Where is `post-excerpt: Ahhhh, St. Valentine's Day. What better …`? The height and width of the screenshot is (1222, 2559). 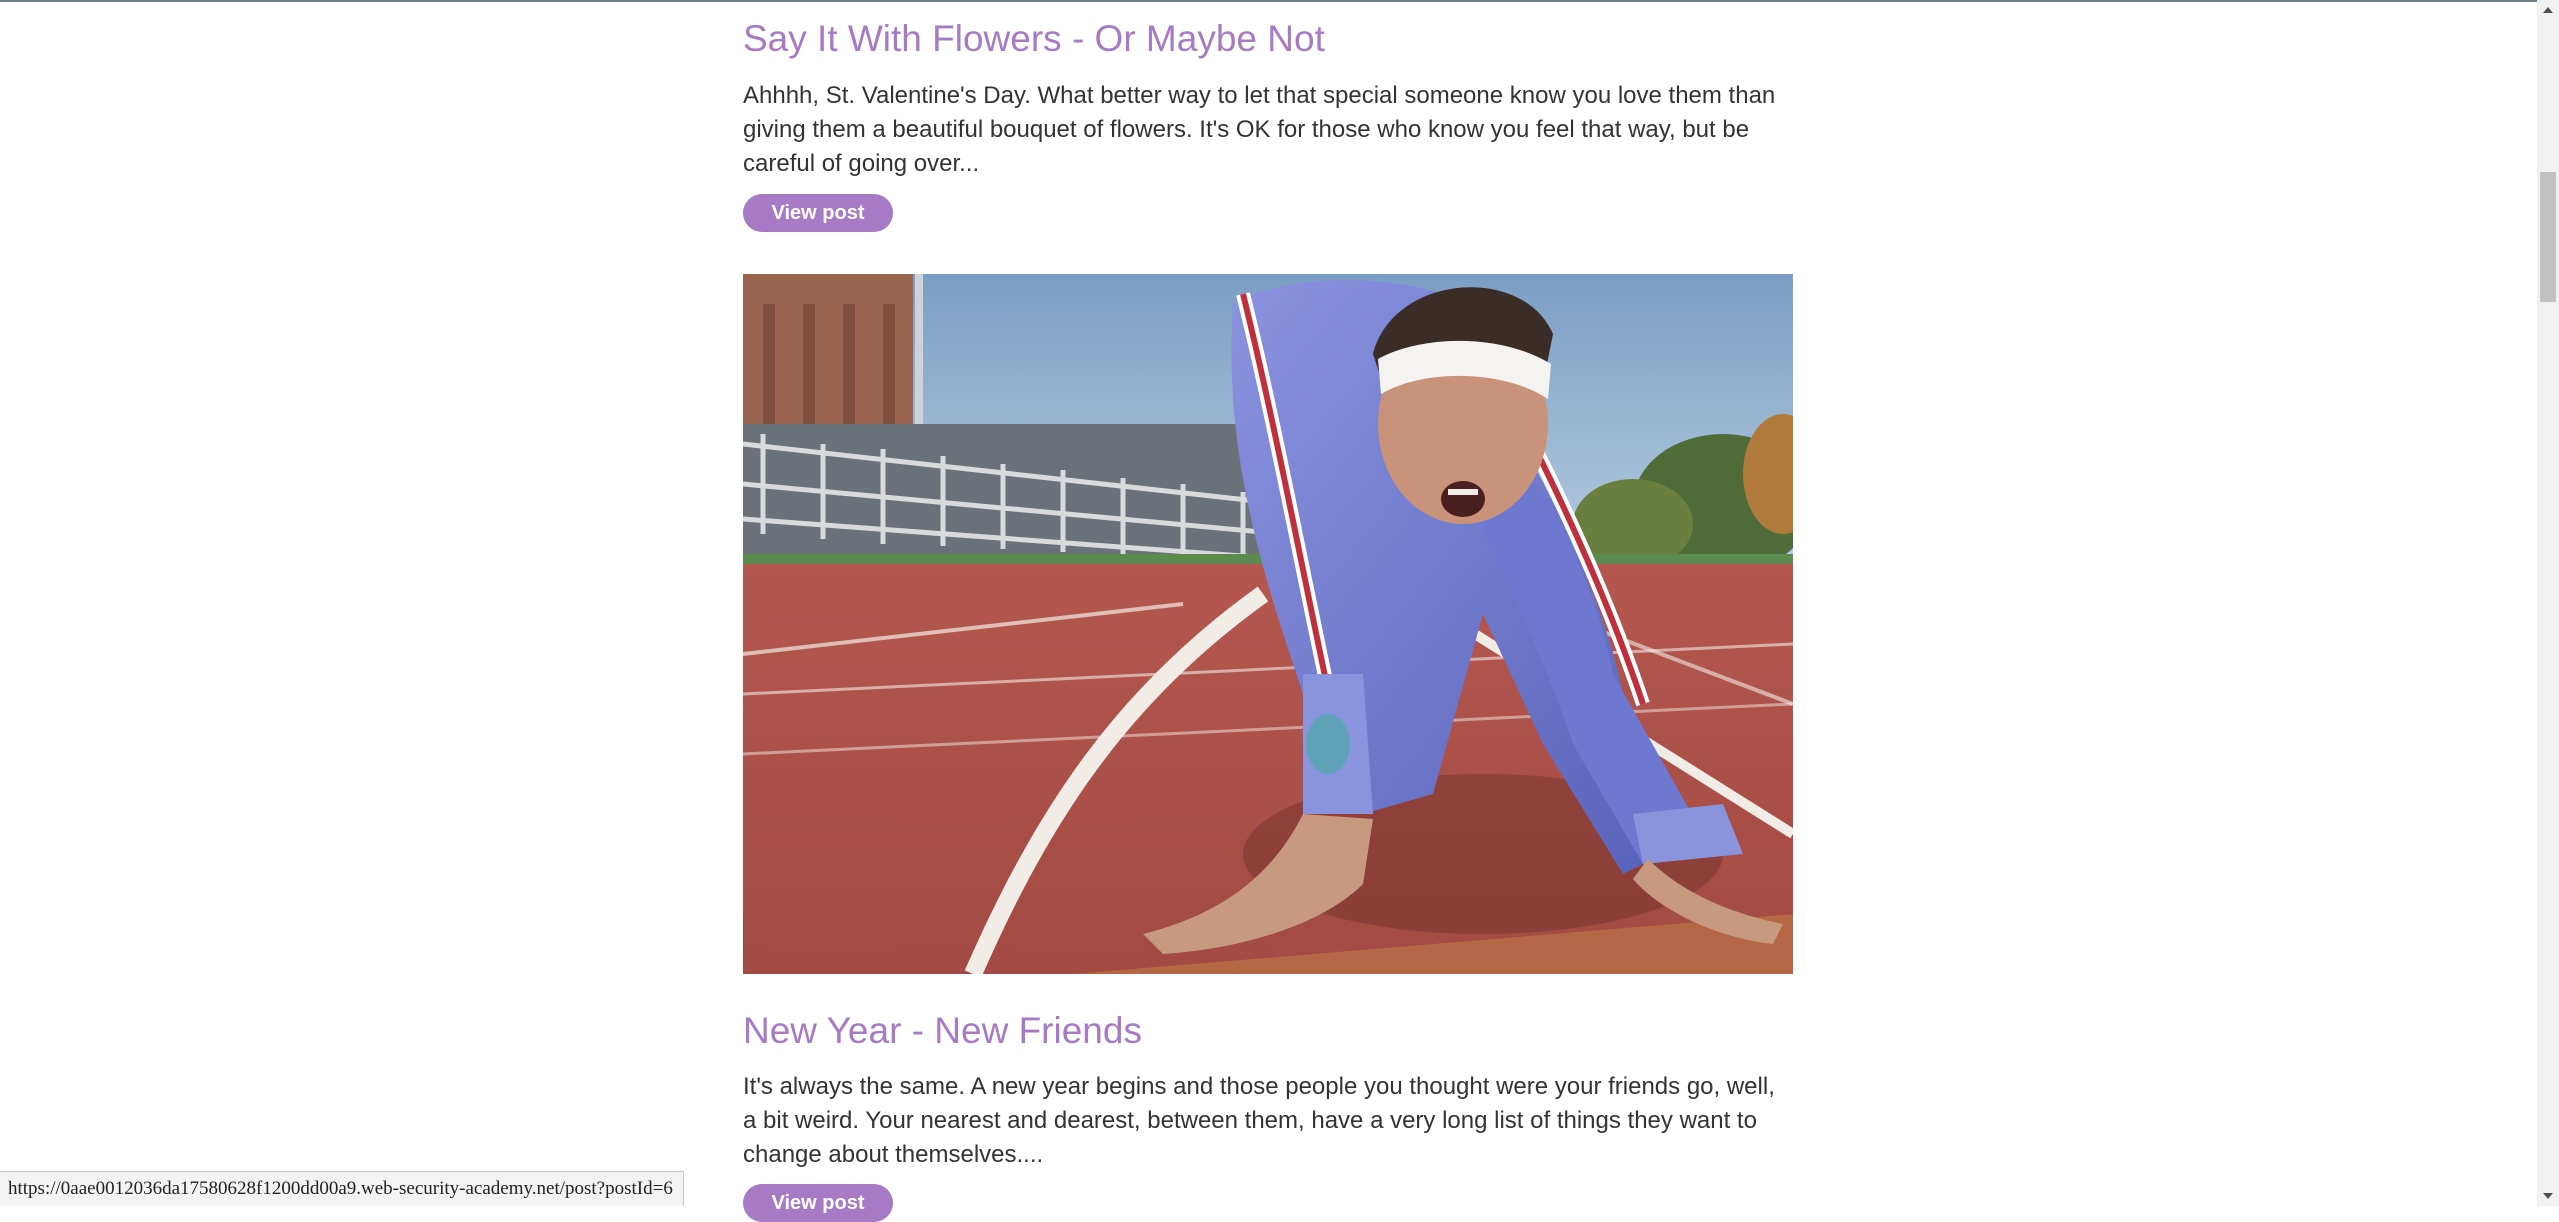
post-excerpt: Ahhhh, St. Valentine's Day. What better … is located at coordinates (1268, 130).